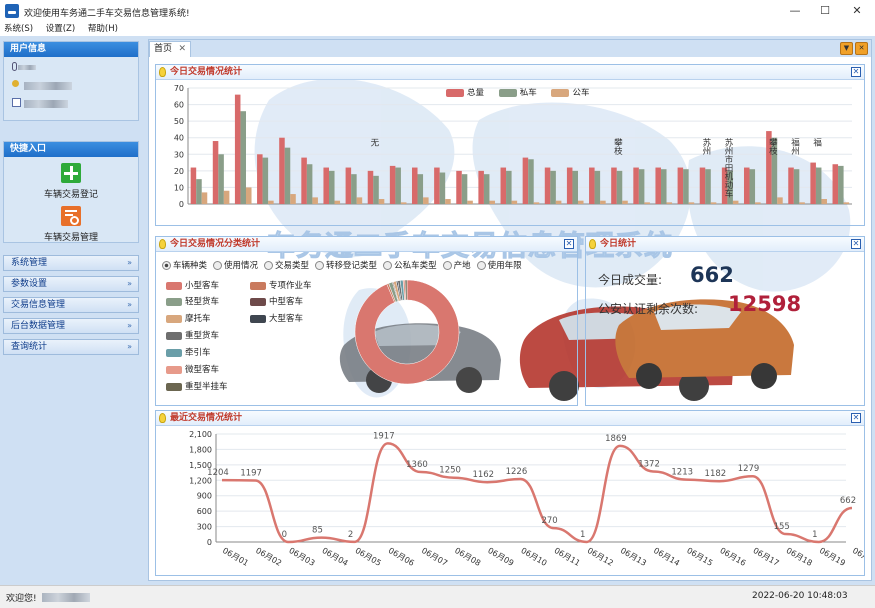 Image resolution: width=875 pixels, height=608 pixels. Describe the element at coordinates (192, 335) in the screenshot. I see `pie-legend-item: 重型货车` at that location.